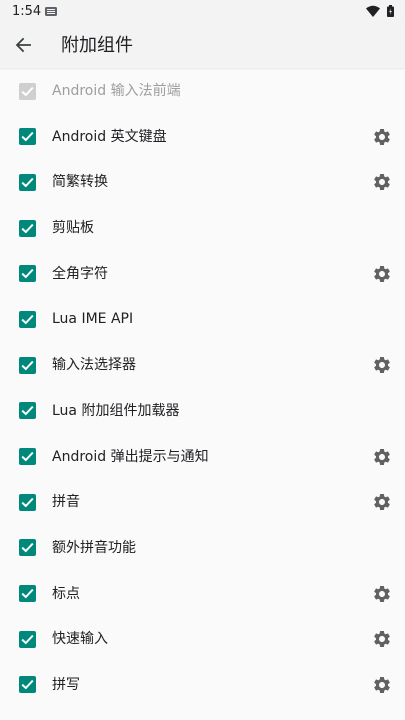  Describe the element at coordinates (51, 11) in the screenshot. I see `keyboard-icon` at that location.